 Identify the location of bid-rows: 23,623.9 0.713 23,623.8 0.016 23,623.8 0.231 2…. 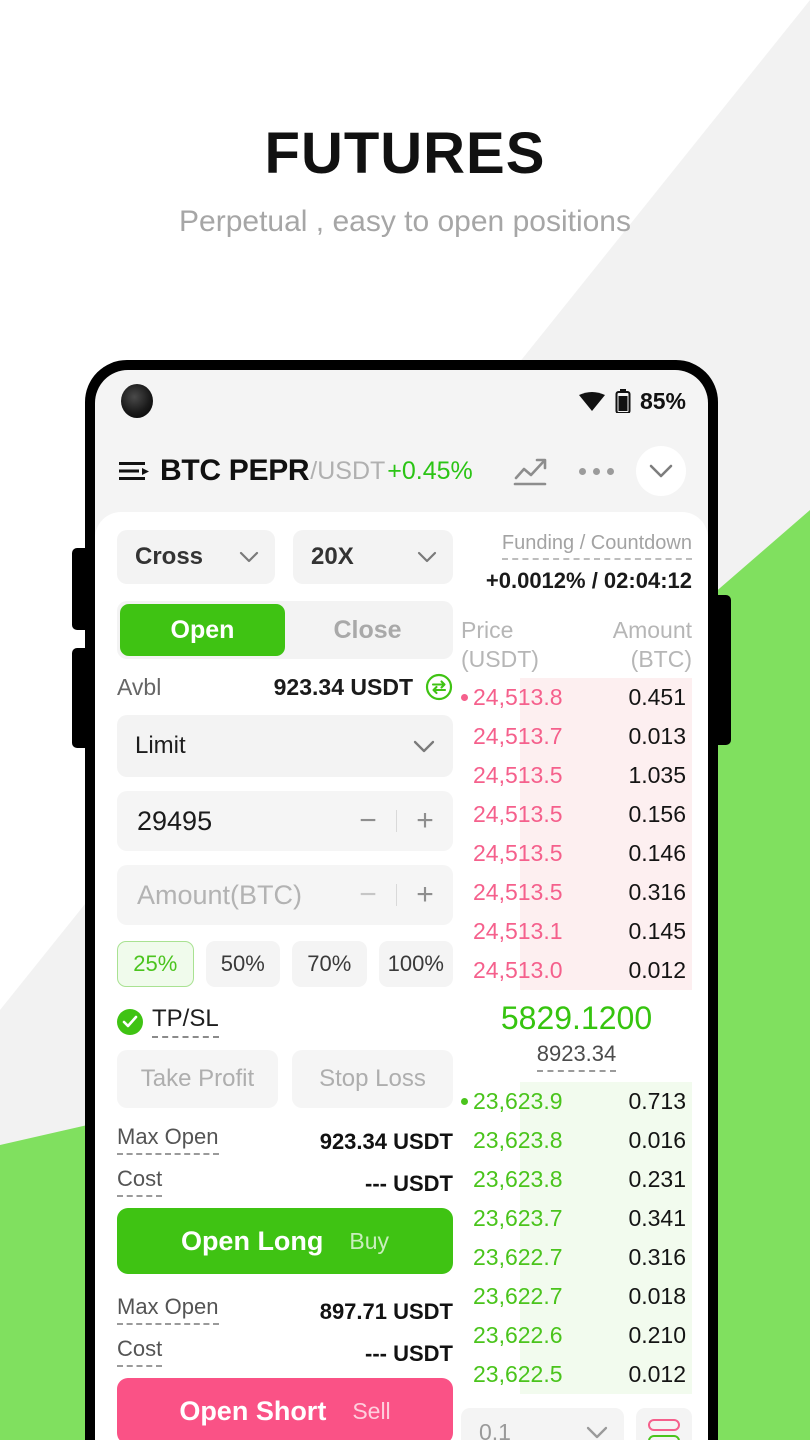
(576, 1237).